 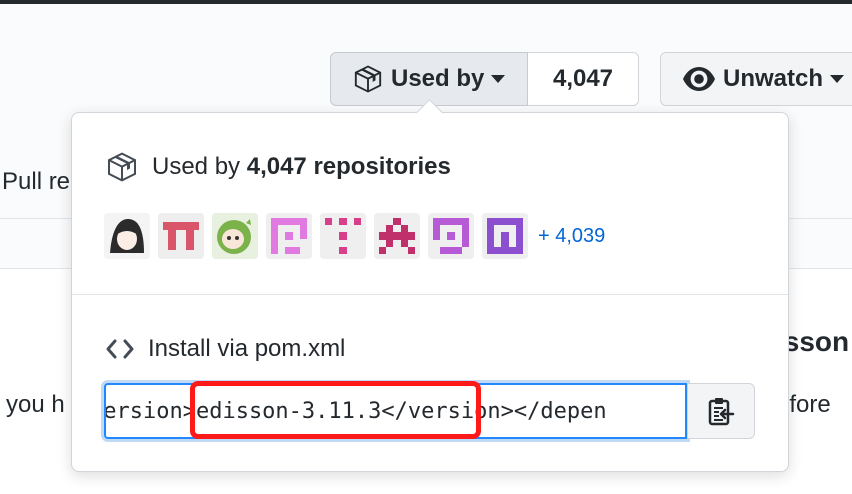 What do you see at coordinates (247, 348) in the screenshot?
I see `install-label: Install via pom.xml` at bounding box center [247, 348].